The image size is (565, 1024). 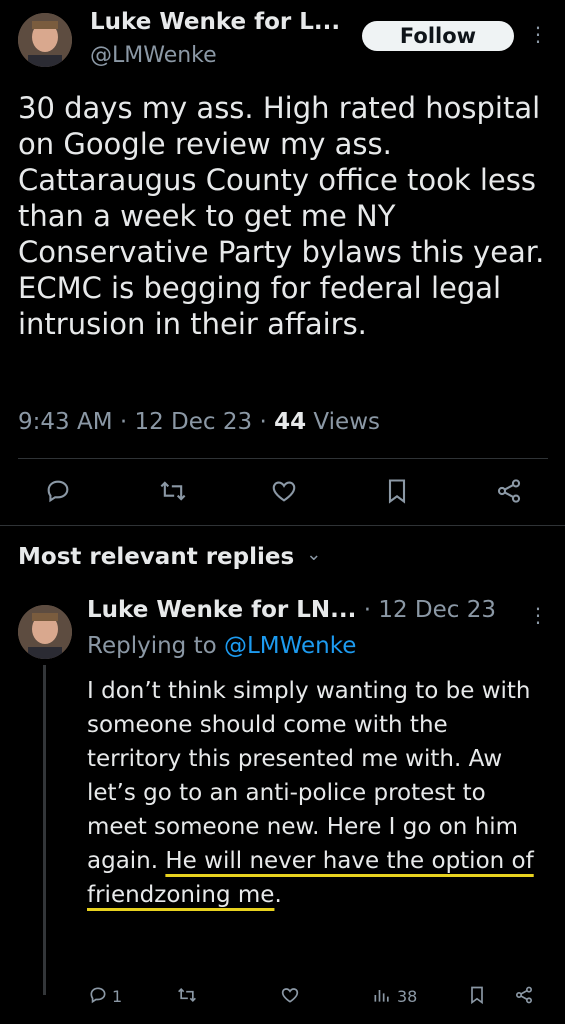 I want to click on tweet-meta: 9:43 AM · 12 Dec 23 · 44 Views, so click(x=199, y=422).